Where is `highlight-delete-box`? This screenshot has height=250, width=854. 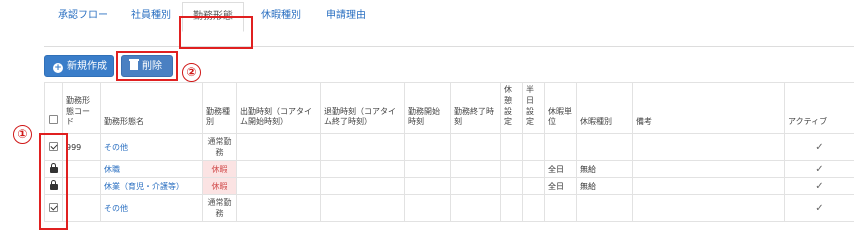
highlight-delete-box is located at coordinates (147, 66).